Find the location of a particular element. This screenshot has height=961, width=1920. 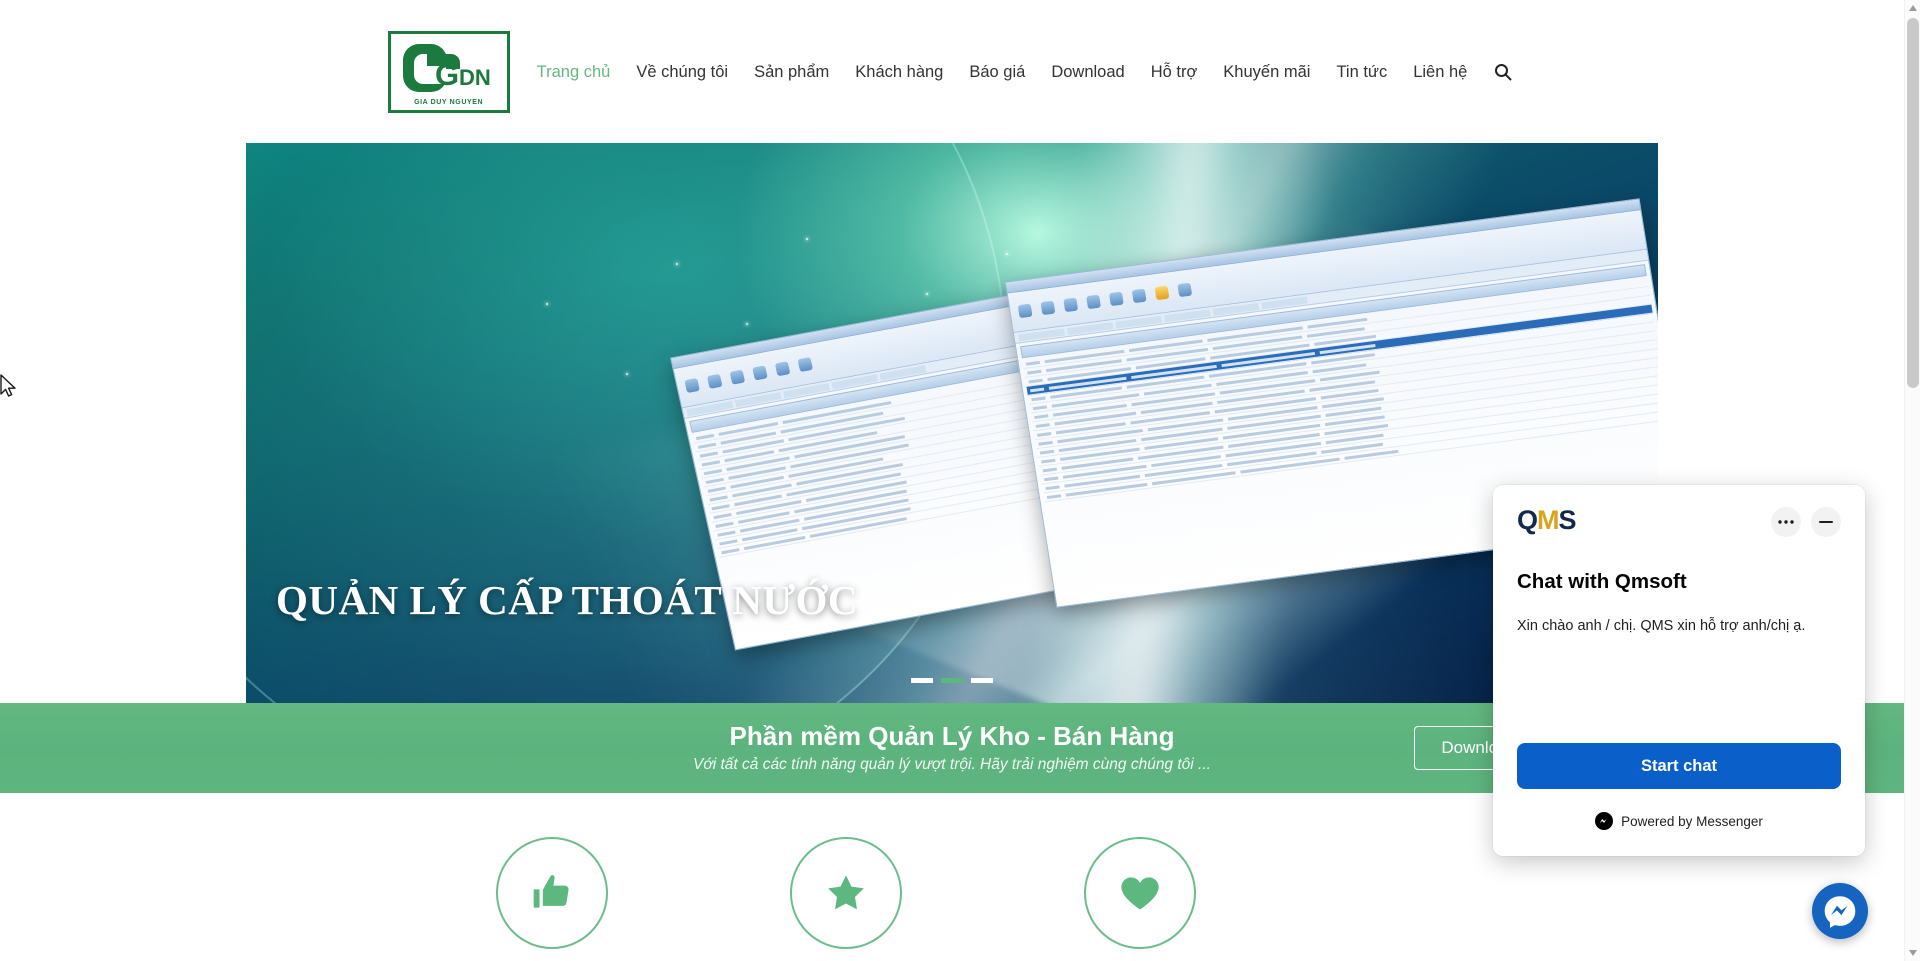

ellipsis-icon is located at coordinates (1786, 522).